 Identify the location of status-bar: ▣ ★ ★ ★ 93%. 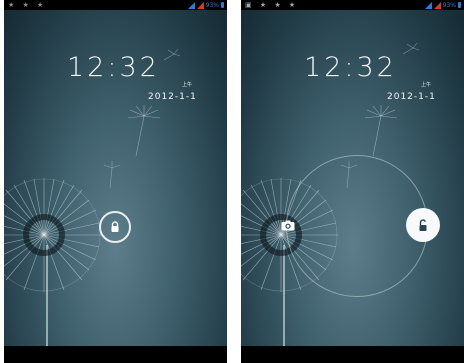
(352, 5).